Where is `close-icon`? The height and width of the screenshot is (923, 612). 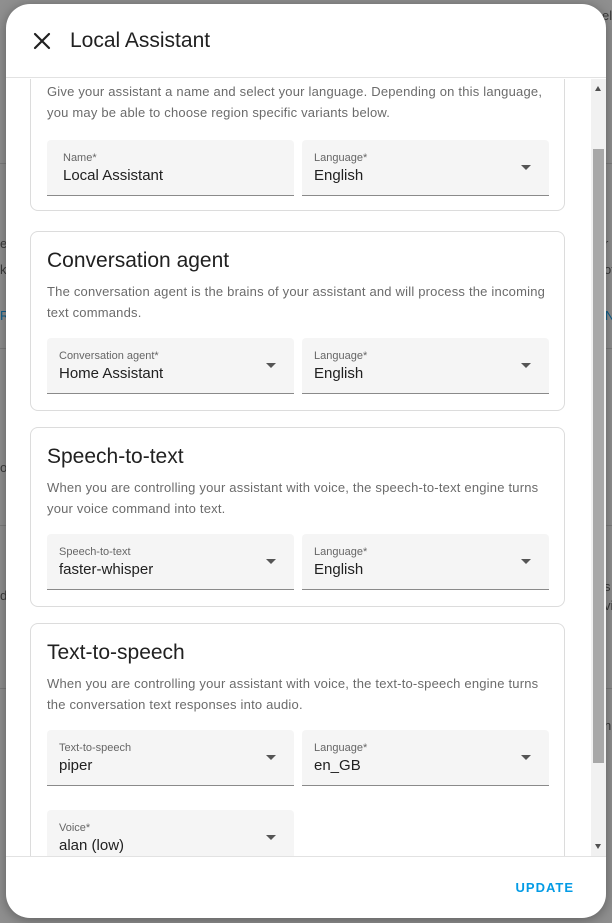
close-icon is located at coordinates (42, 40).